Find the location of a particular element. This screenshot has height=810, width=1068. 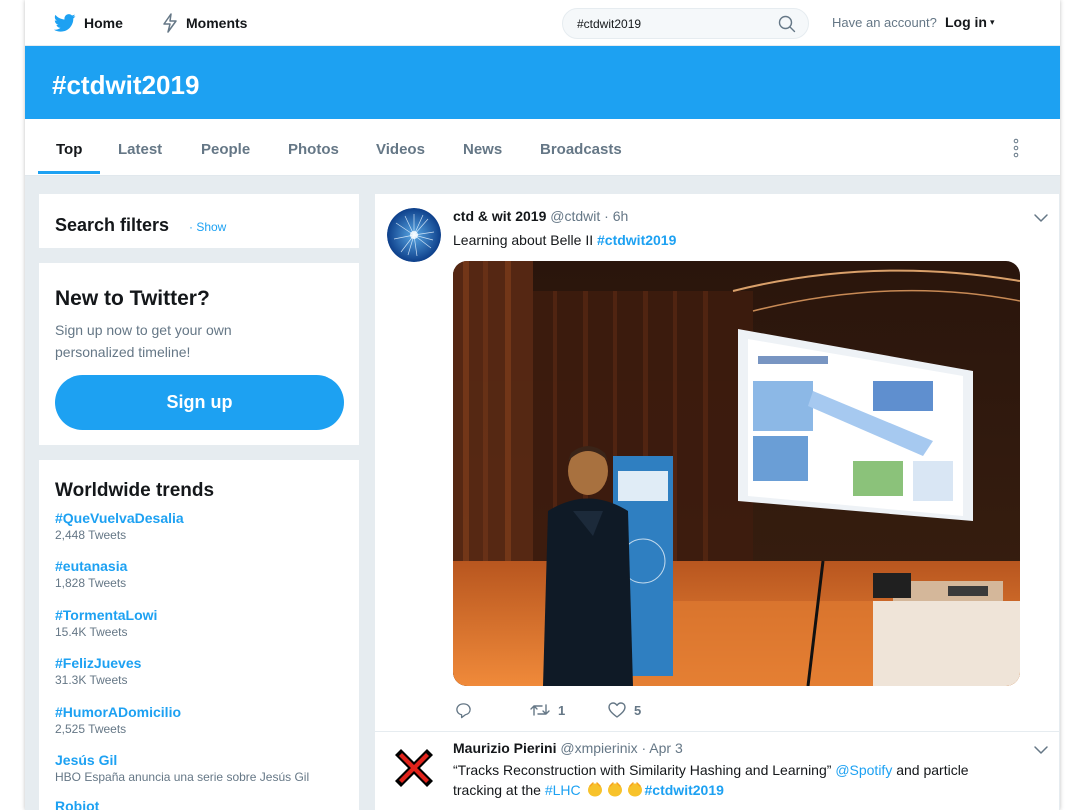

trends-title: Worldwide trends is located at coordinates (135, 490).